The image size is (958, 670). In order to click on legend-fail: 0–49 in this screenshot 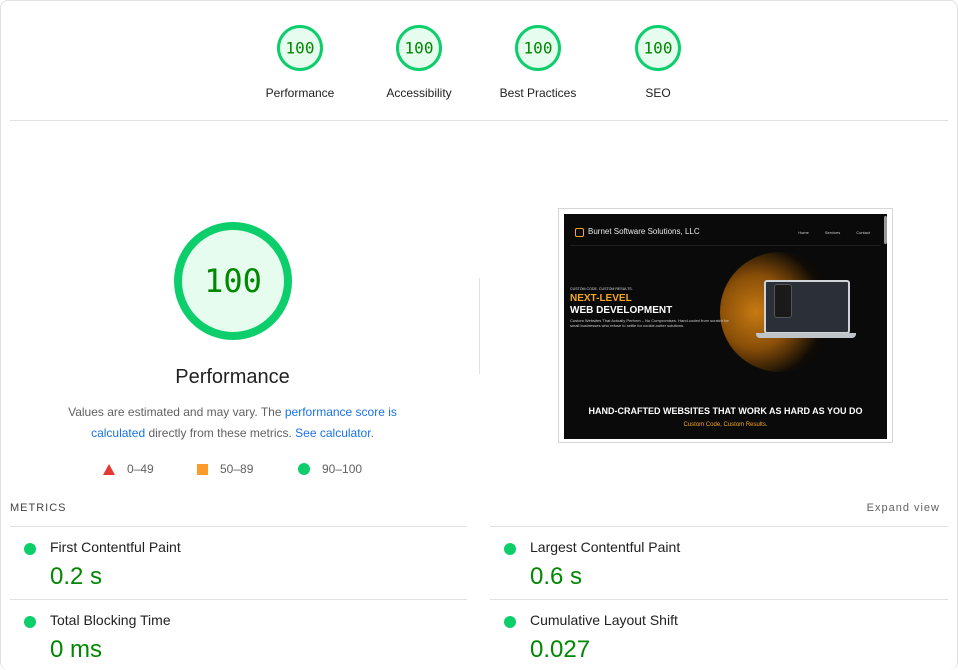, I will do `click(128, 469)`.